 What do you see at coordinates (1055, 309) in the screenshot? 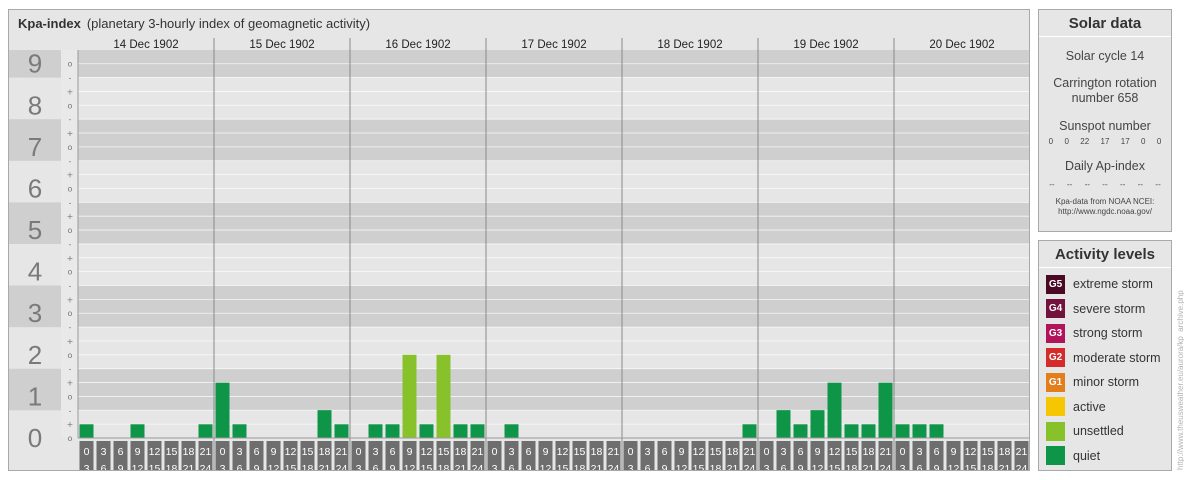
I see `activity-level-badge: G4` at bounding box center [1055, 309].